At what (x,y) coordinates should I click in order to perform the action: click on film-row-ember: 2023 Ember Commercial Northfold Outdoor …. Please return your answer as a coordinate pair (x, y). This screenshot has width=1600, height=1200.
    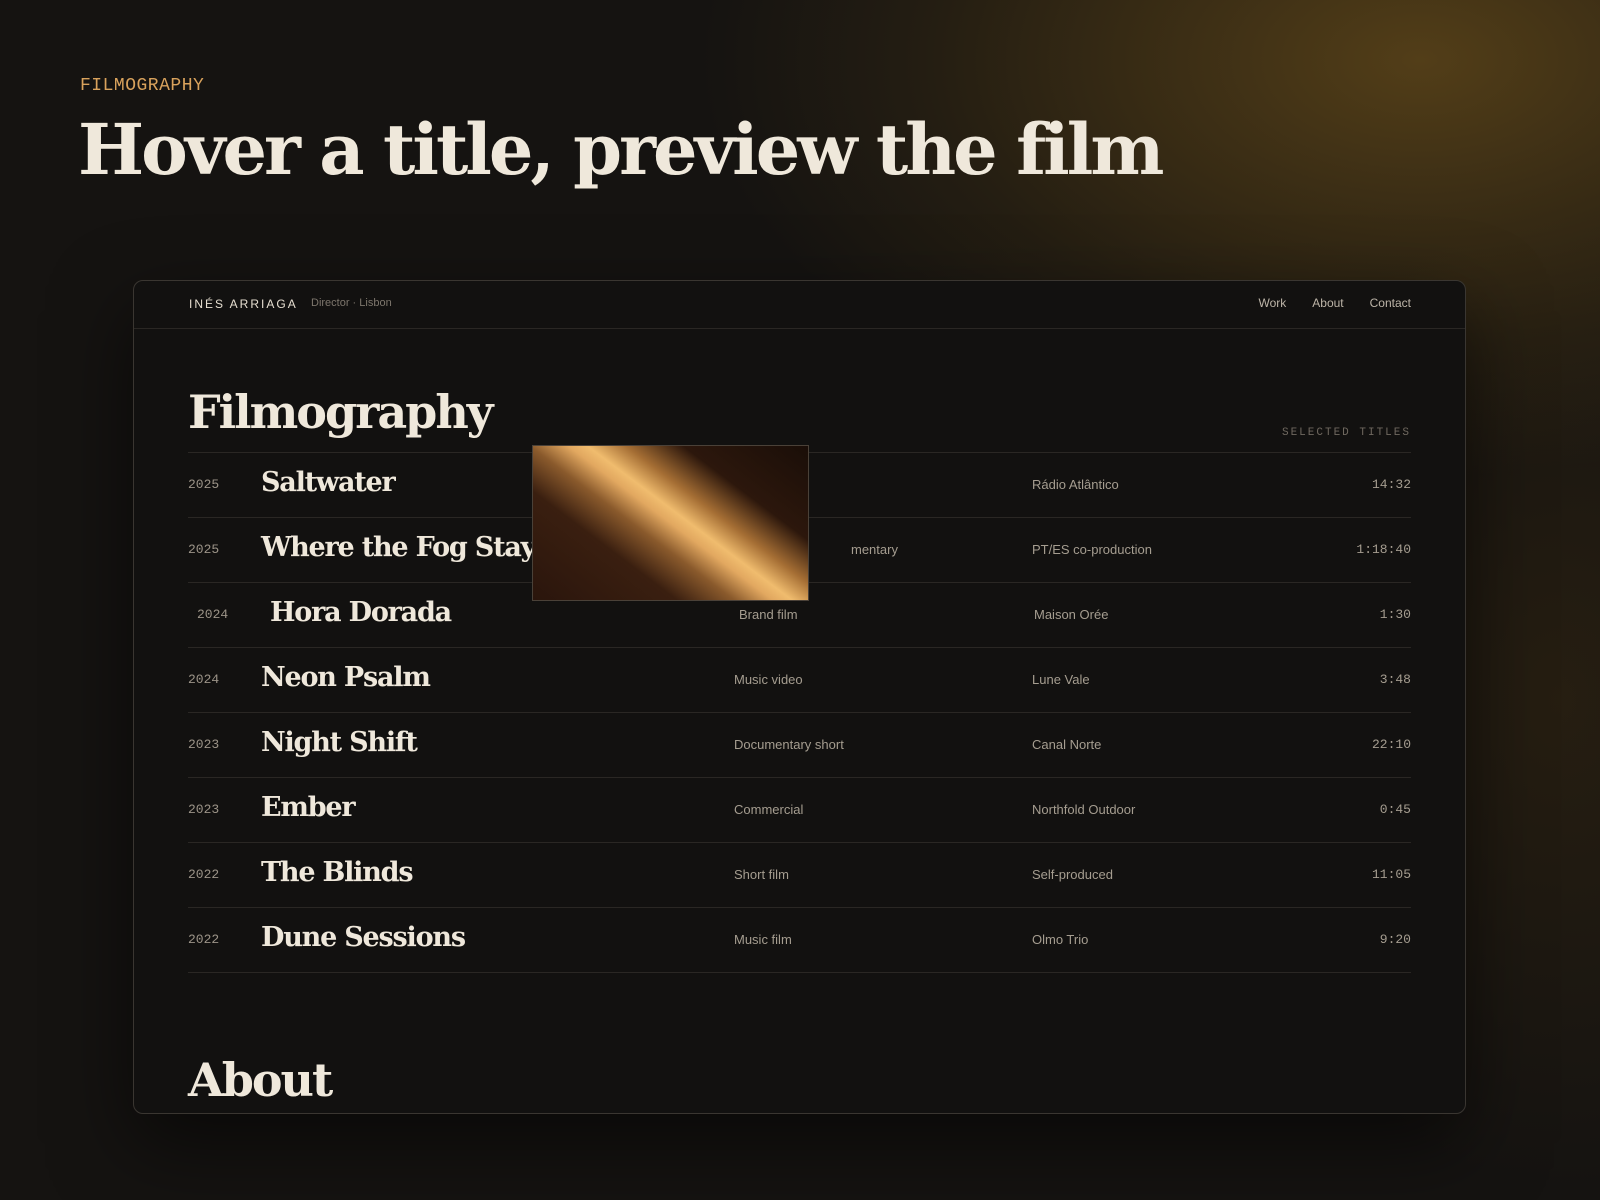
    Looking at the image, I should click on (799, 810).